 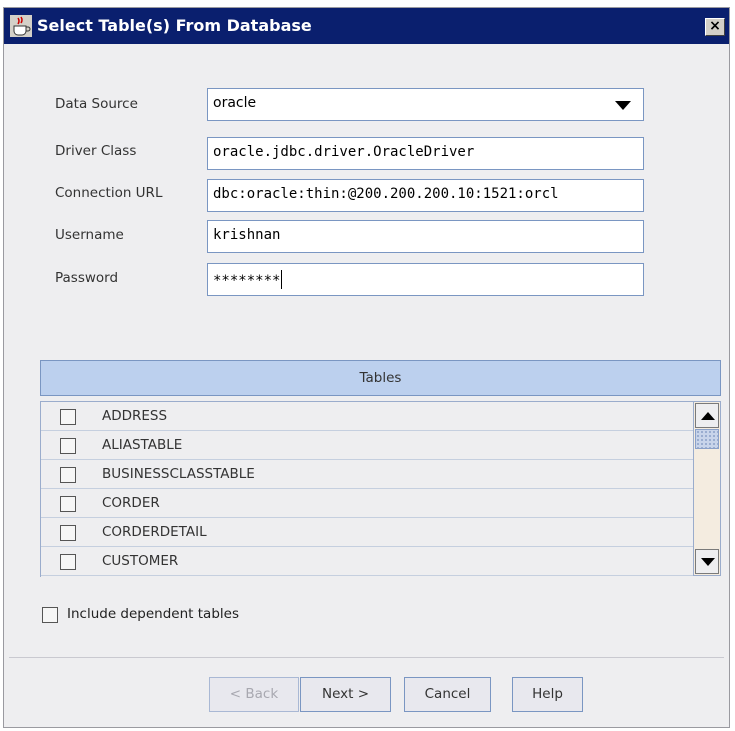 What do you see at coordinates (425, 279) in the screenshot?
I see `password-input: ********` at bounding box center [425, 279].